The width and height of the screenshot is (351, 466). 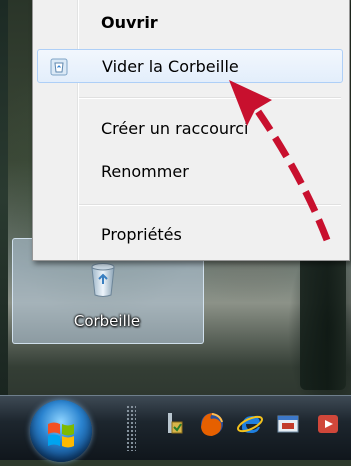 What do you see at coordinates (141, 234) in the screenshot?
I see `menu-item-label: Propriétés` at bounding box center [141, 234].